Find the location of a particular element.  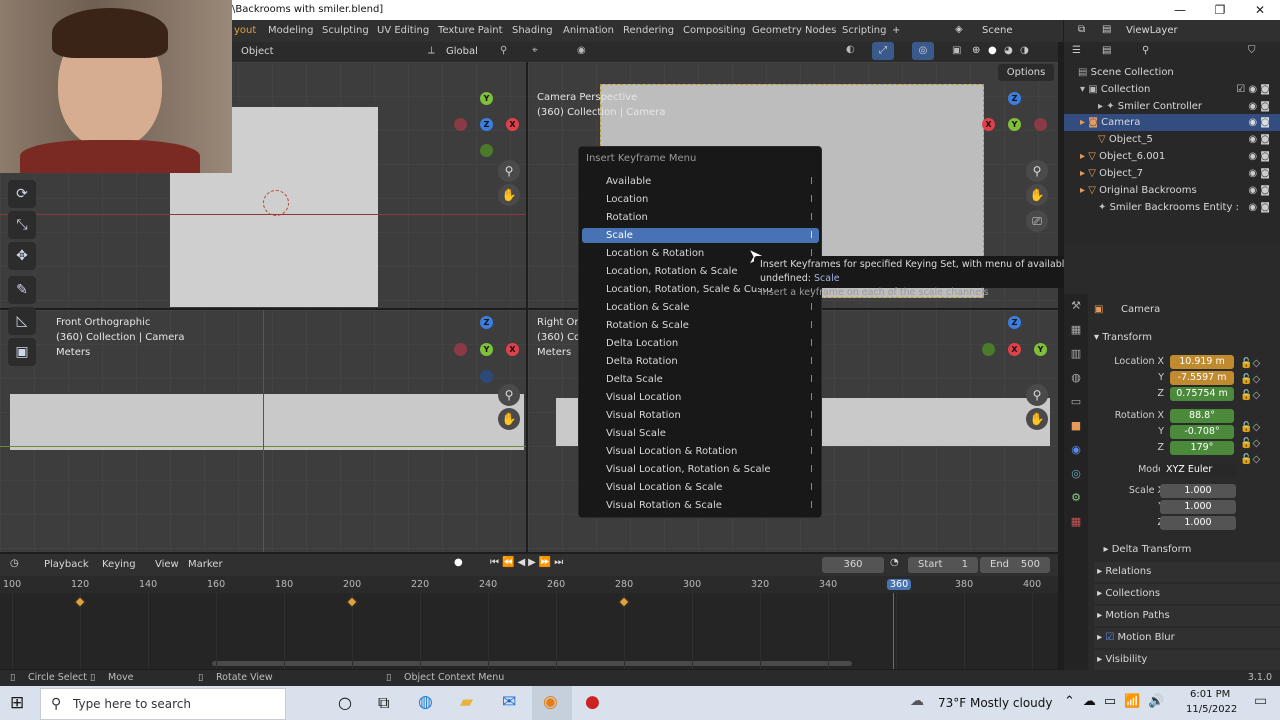

rotation-x-field: 88.8° is located at coordinates (1202, 416).